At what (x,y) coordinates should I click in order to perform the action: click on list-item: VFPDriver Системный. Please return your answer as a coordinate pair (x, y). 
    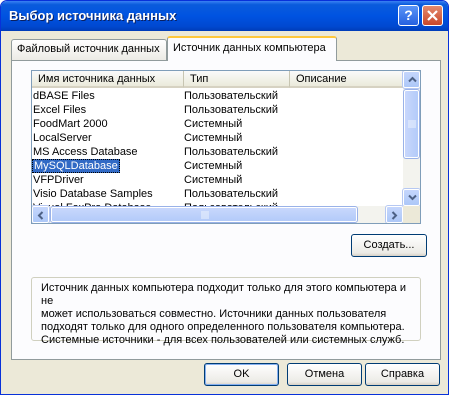
    Looking at the image, I should click on (226, 180).